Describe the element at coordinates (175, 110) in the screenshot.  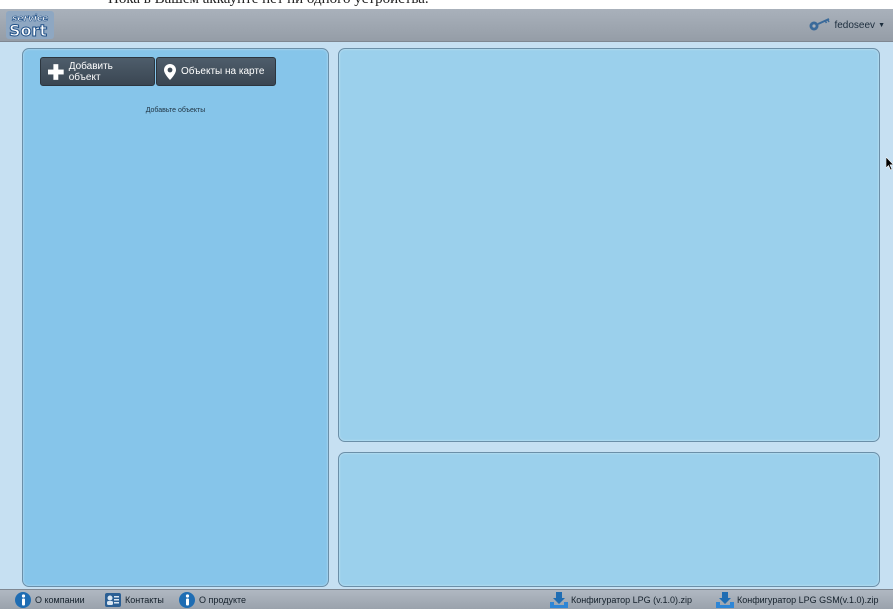
I see `empty-objects-hint: Добавьте объекты` at that location.